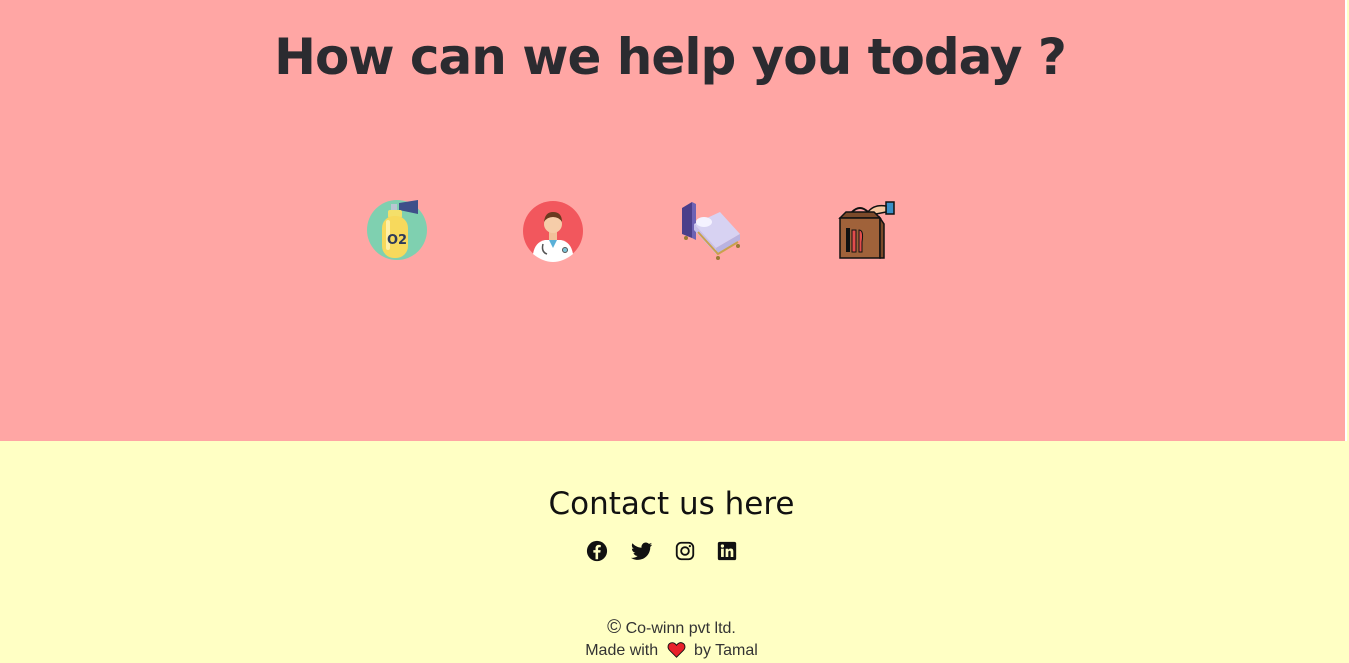 The width and height of the screenshot is (1349, 663). I want to click on instagram-icon, so click(685, 551).